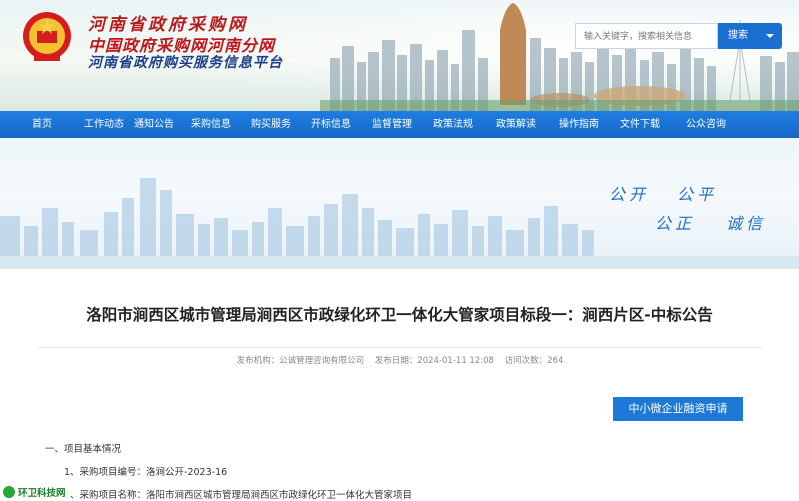 This screenshot has width=799, height=501. I want to click on slogan-fairness: 公平, so click(697, 194).